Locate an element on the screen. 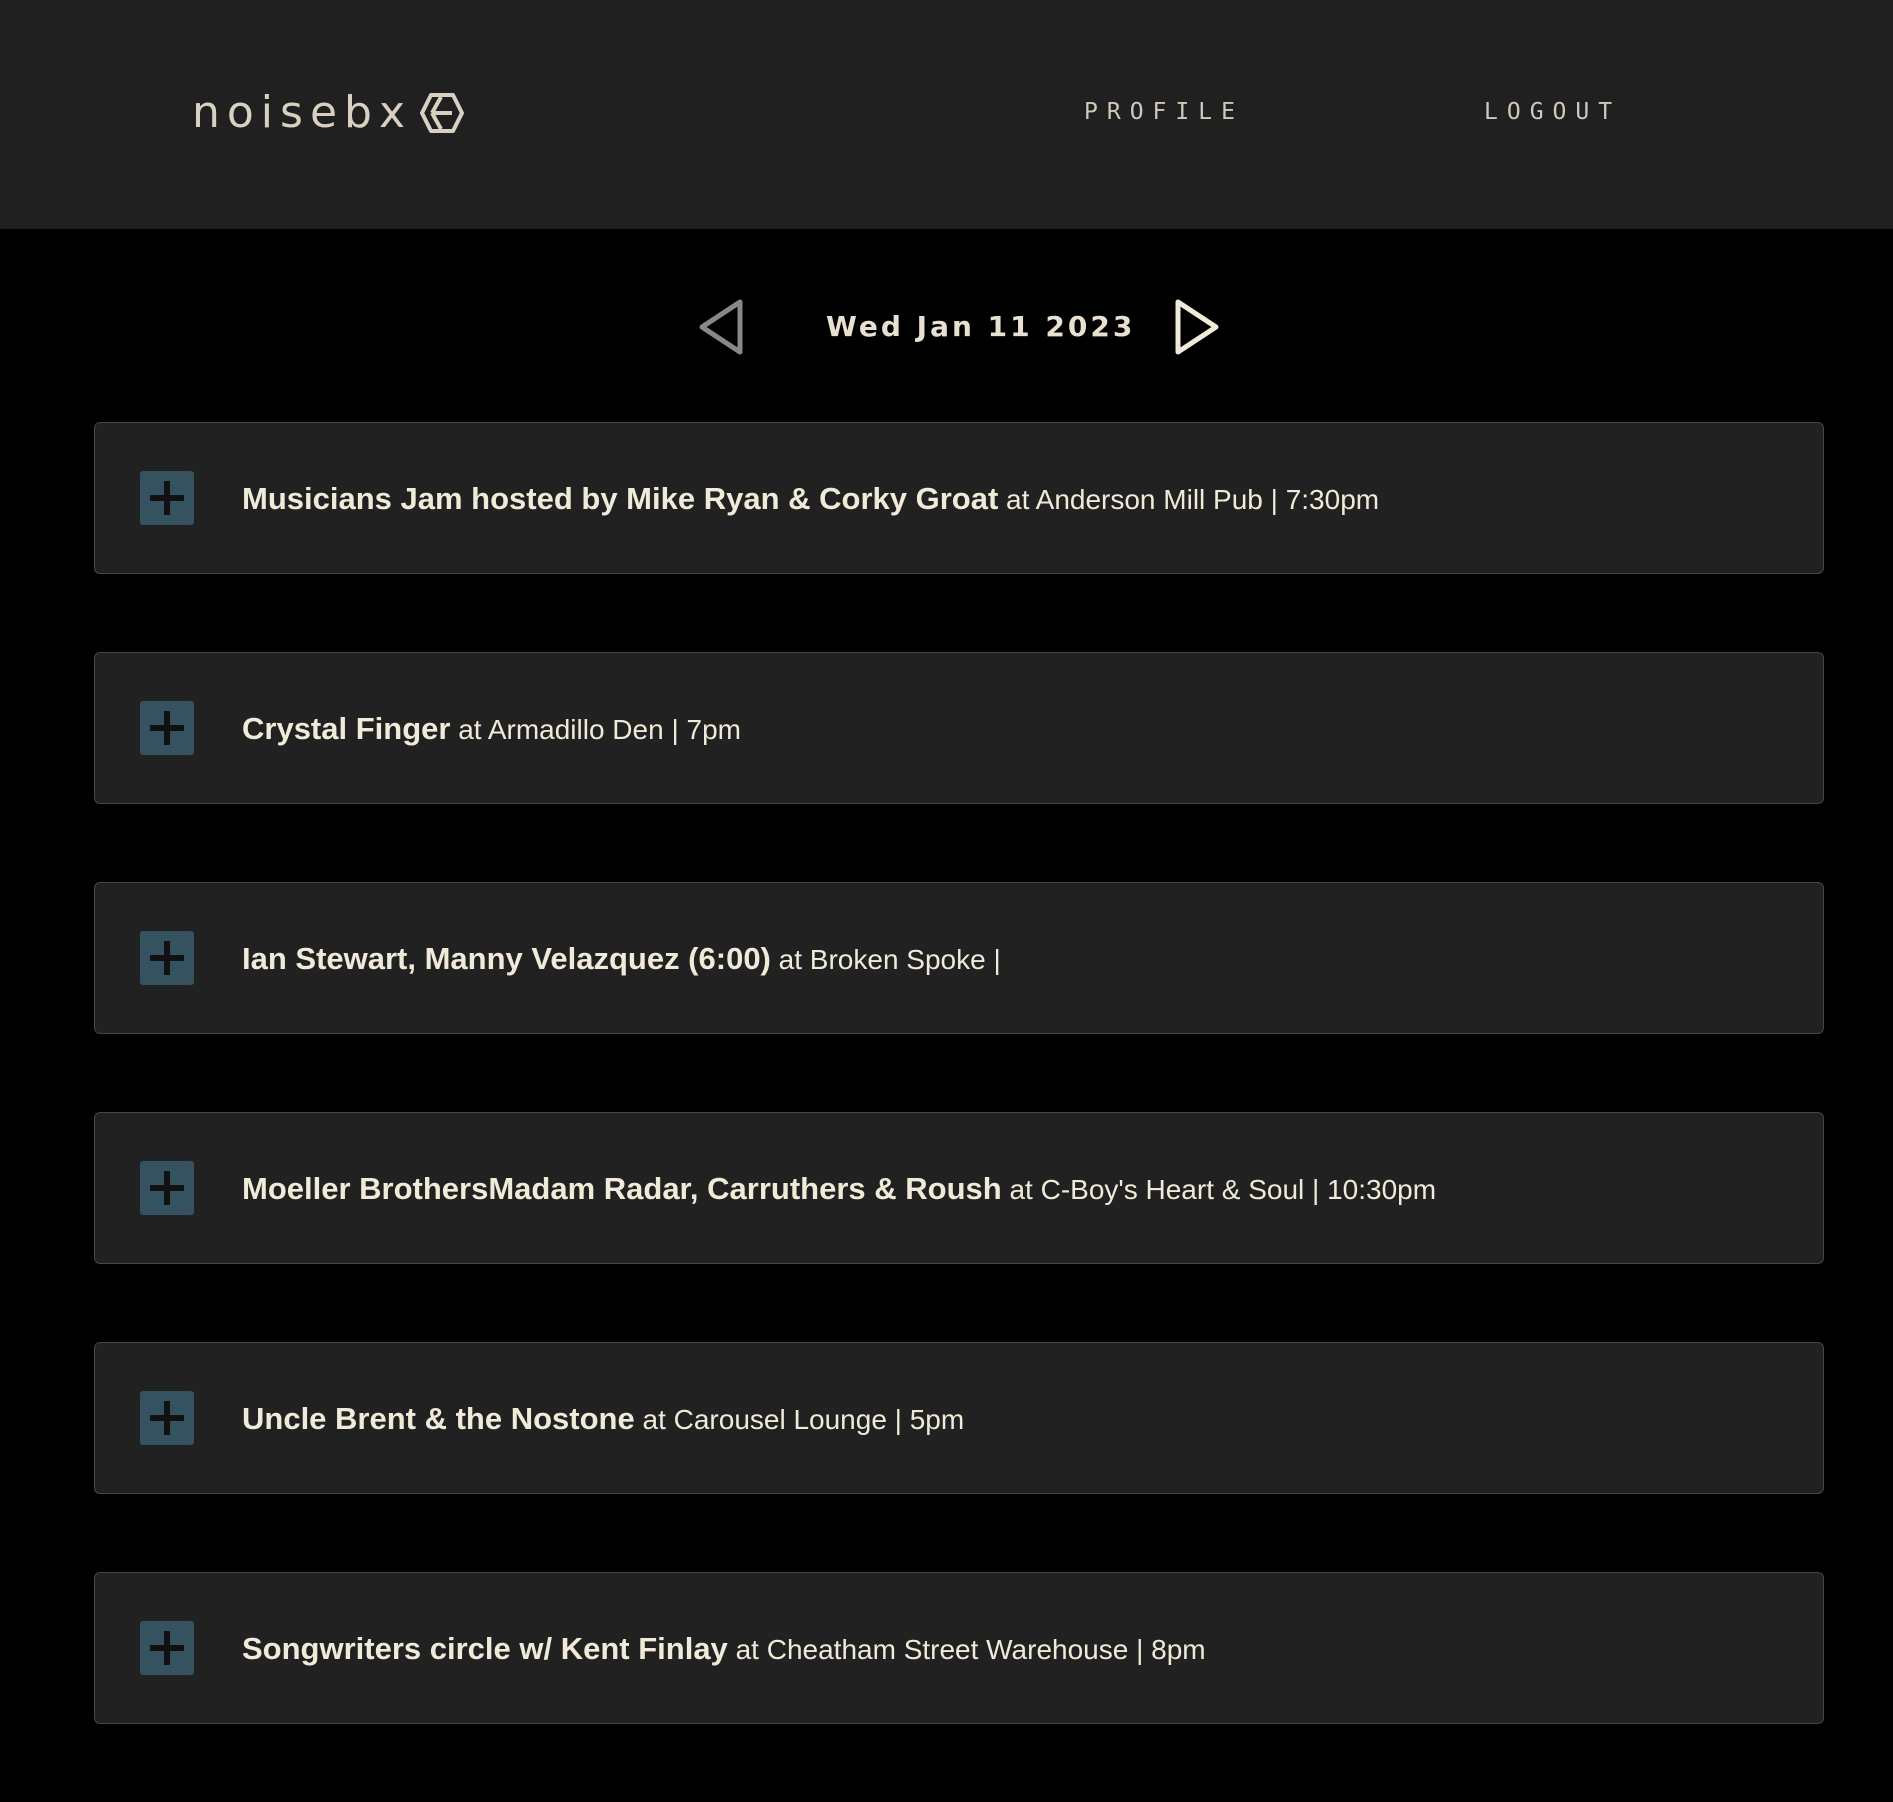 The height and width of the screenshot is (1802, 1893). nav-logout-link: LOGOUT is located at coordinates (1552, 112).